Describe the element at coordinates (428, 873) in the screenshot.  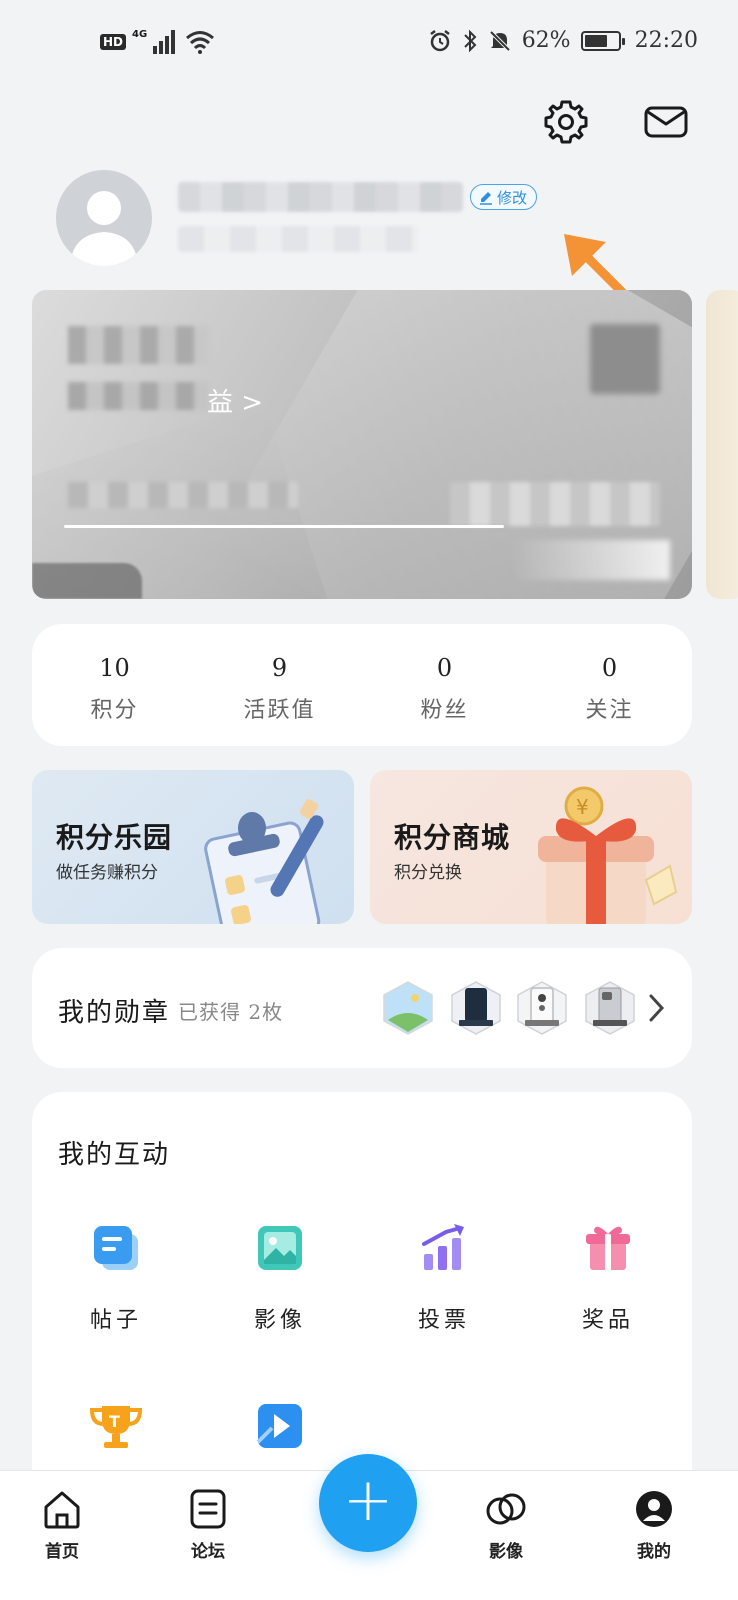
I see `promo-subtitle: 积分兑换` at that location.